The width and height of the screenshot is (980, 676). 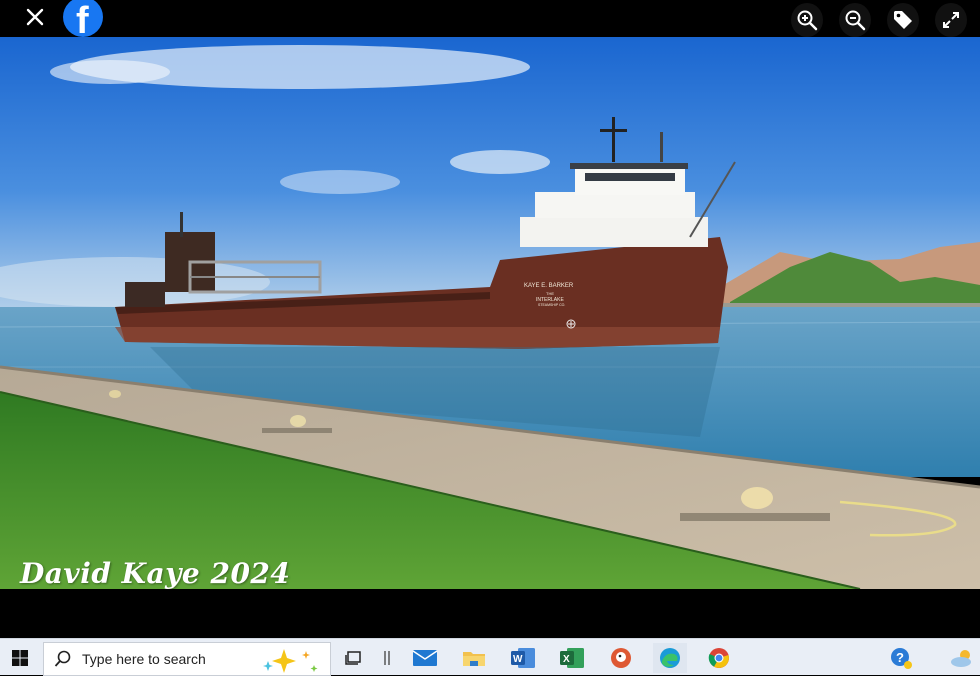 I want to click on taskbar-separator, so click(x=387, y=658).